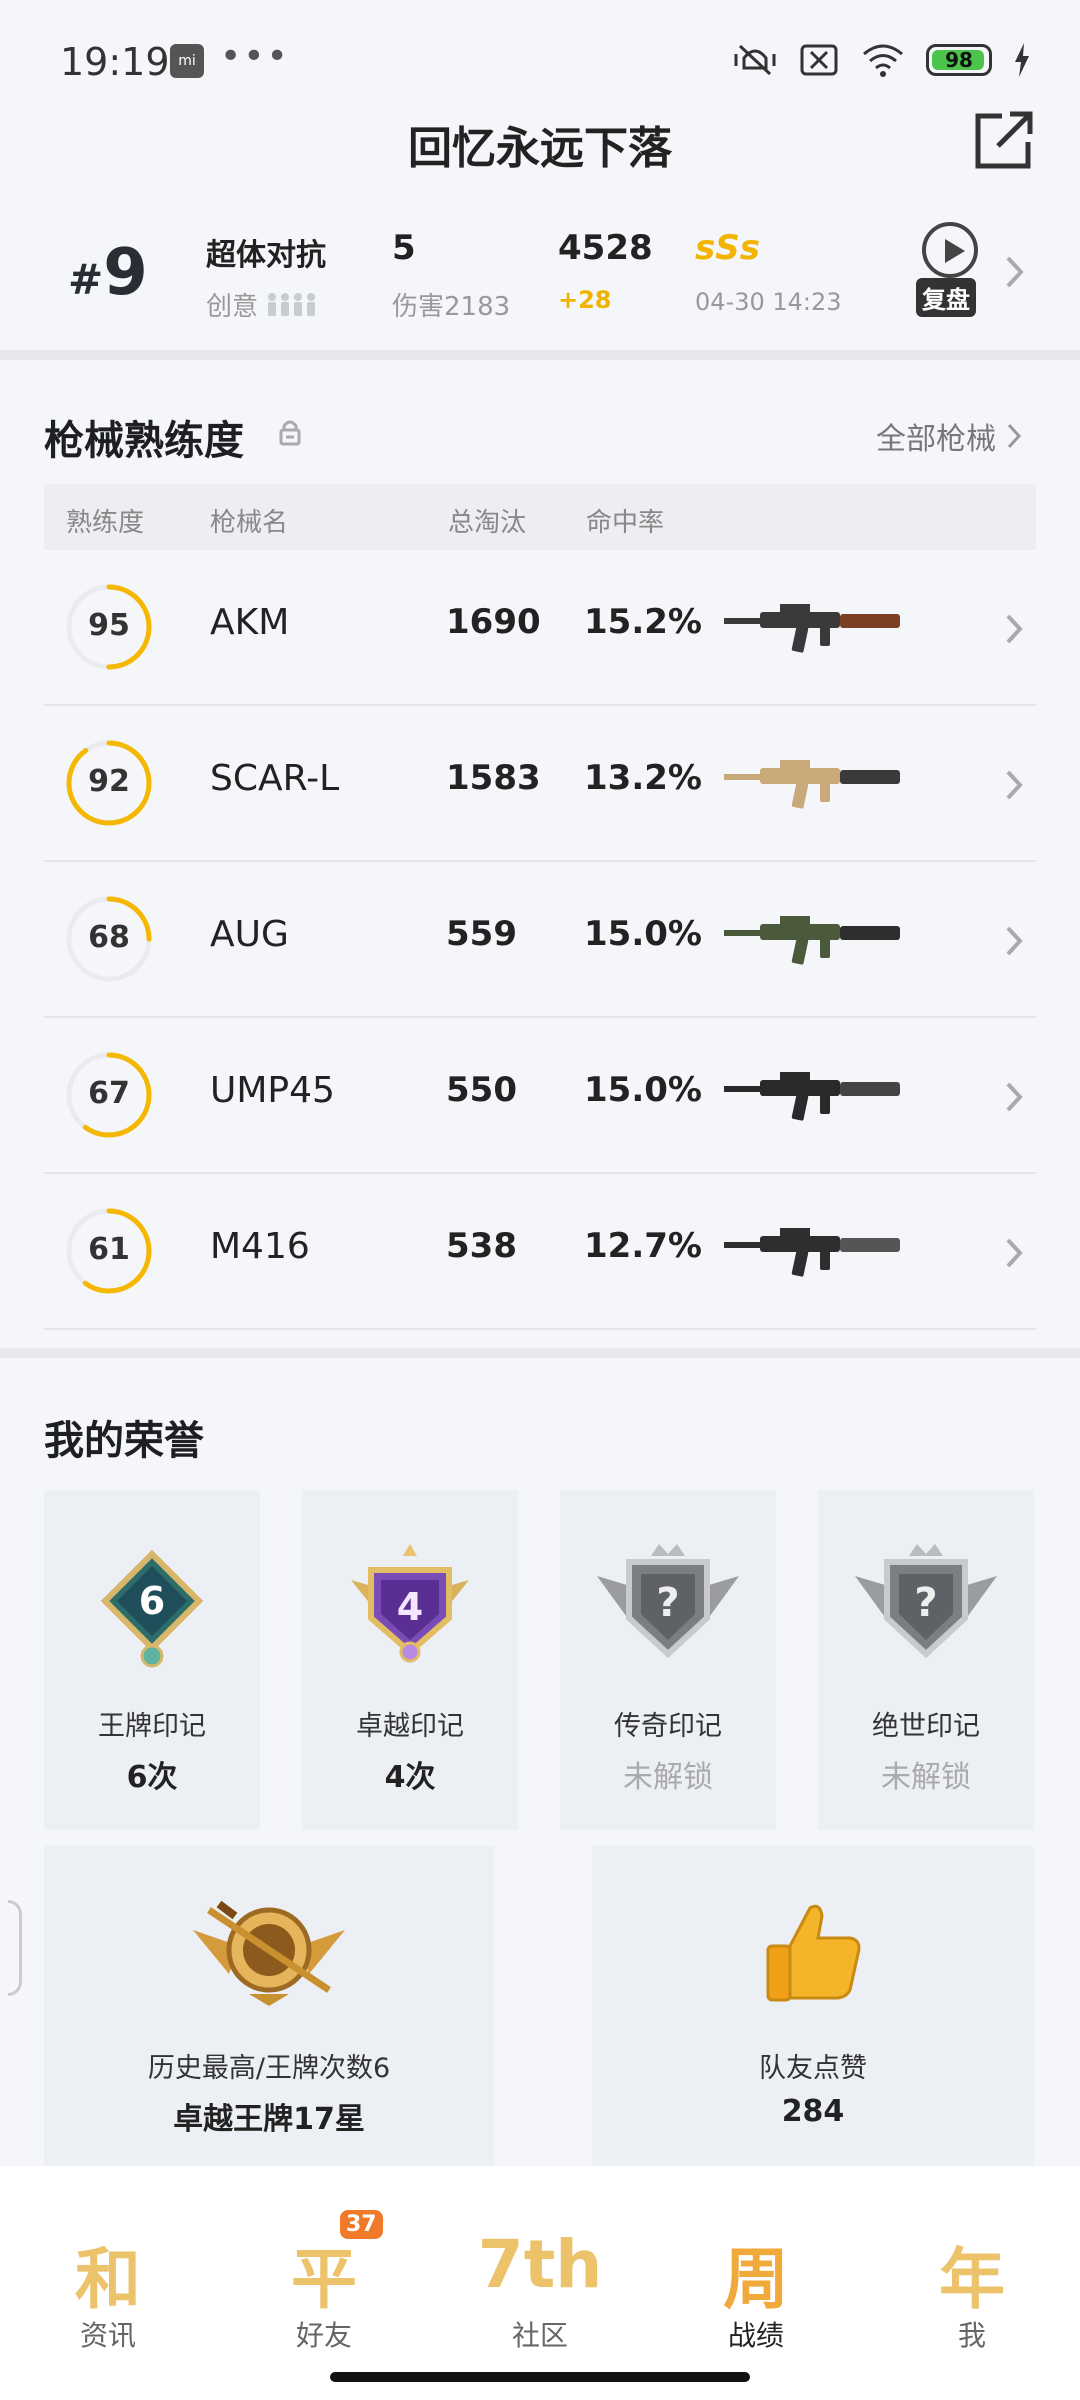  I want to click on honor-count: 6次, so click(152, 1777).